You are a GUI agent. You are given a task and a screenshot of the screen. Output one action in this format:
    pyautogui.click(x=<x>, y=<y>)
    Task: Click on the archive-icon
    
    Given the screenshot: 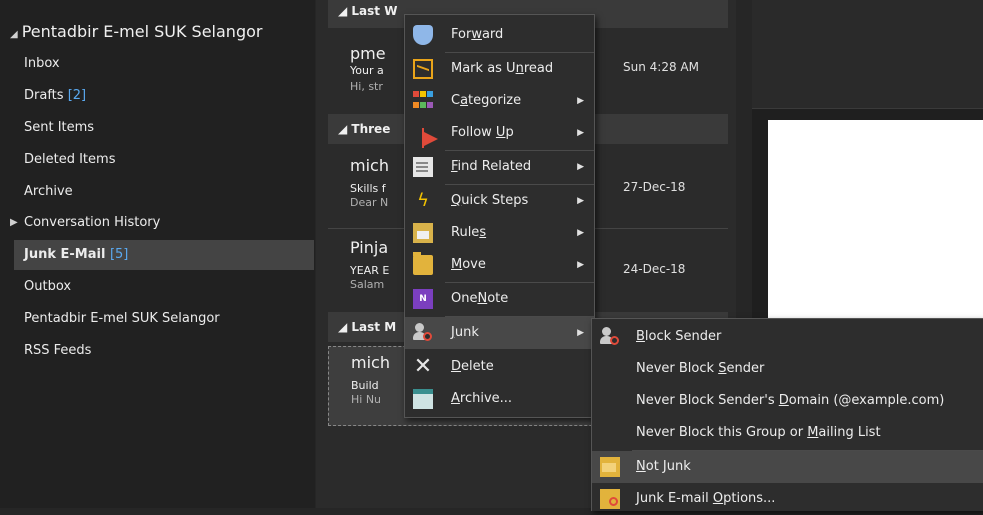 What is the action you would take?
    pyautogui.click(x=423, y=399)
    